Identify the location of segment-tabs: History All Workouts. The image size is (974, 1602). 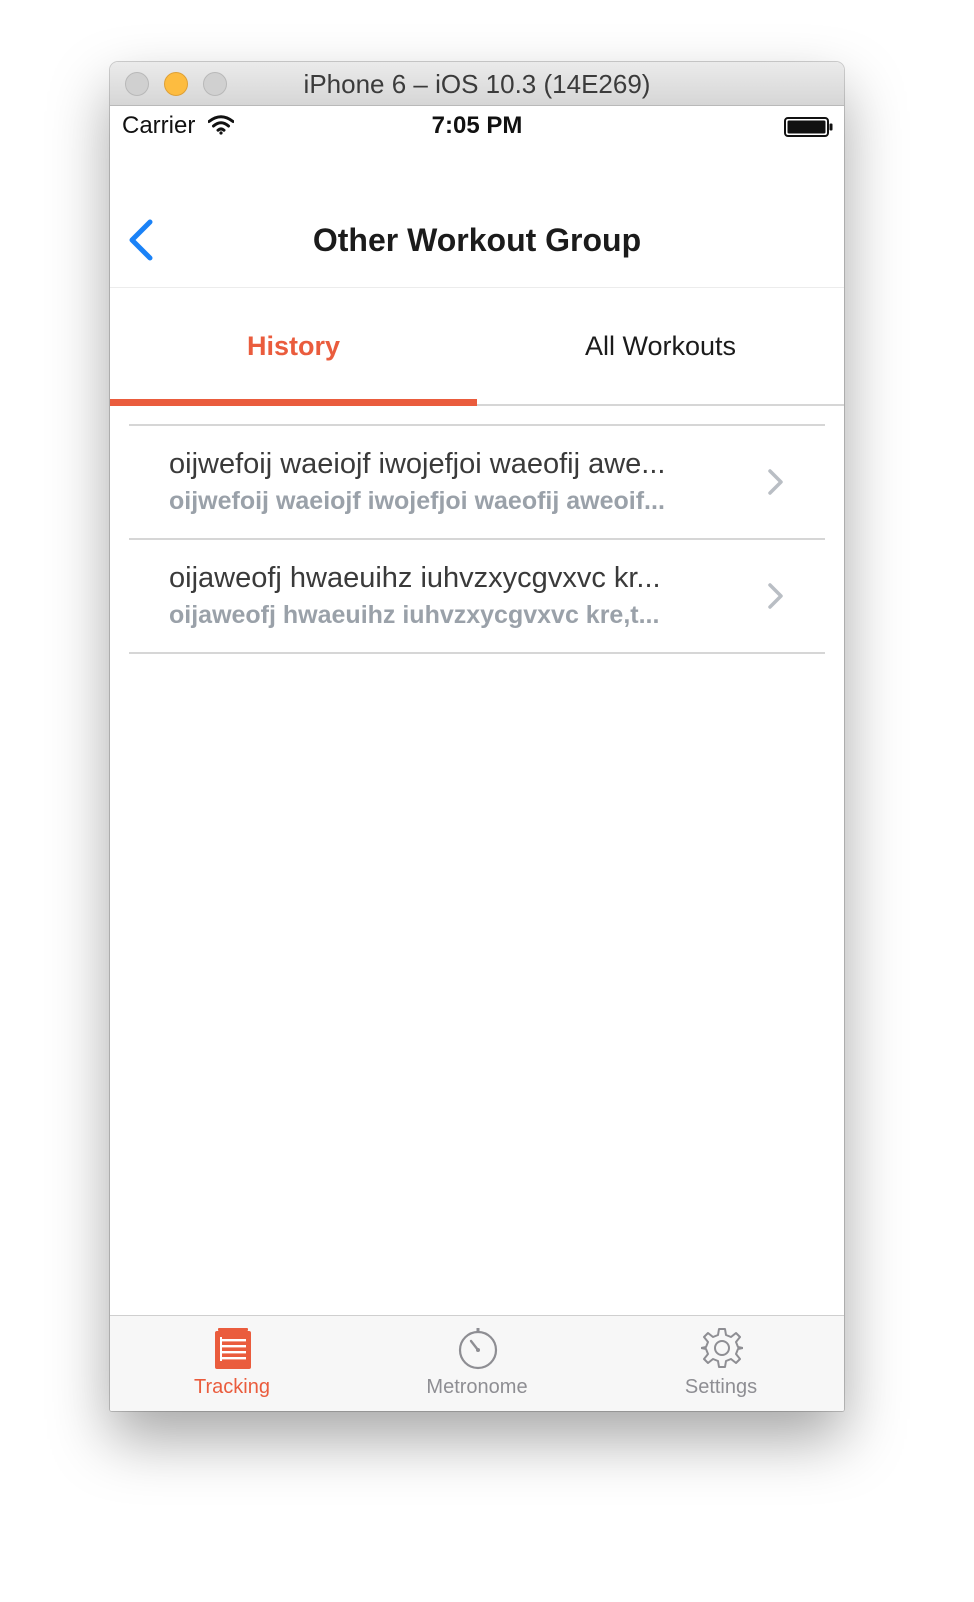
(477, 347).